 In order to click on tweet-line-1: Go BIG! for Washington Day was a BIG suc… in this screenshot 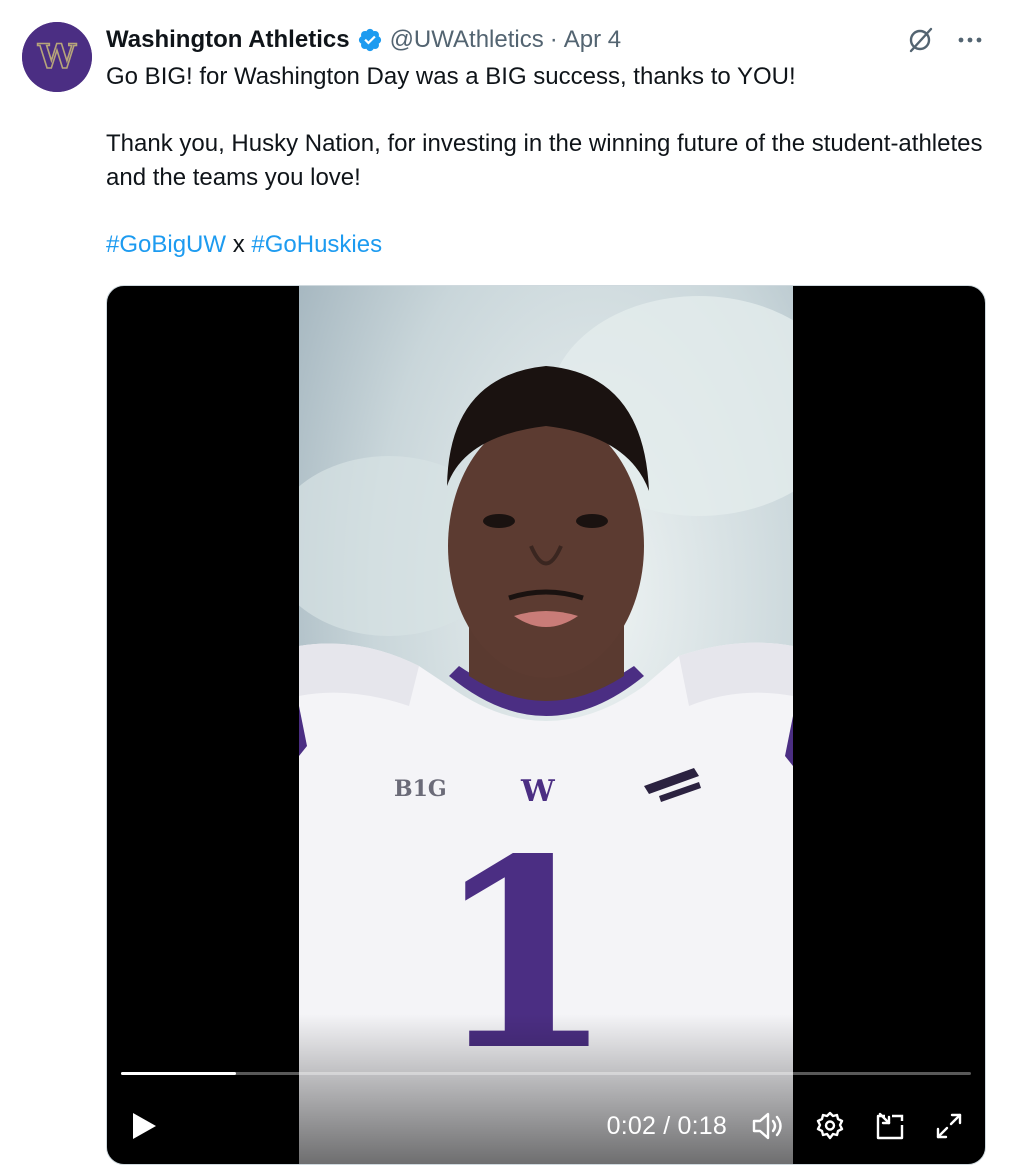, I will do `click(451, 76)`.